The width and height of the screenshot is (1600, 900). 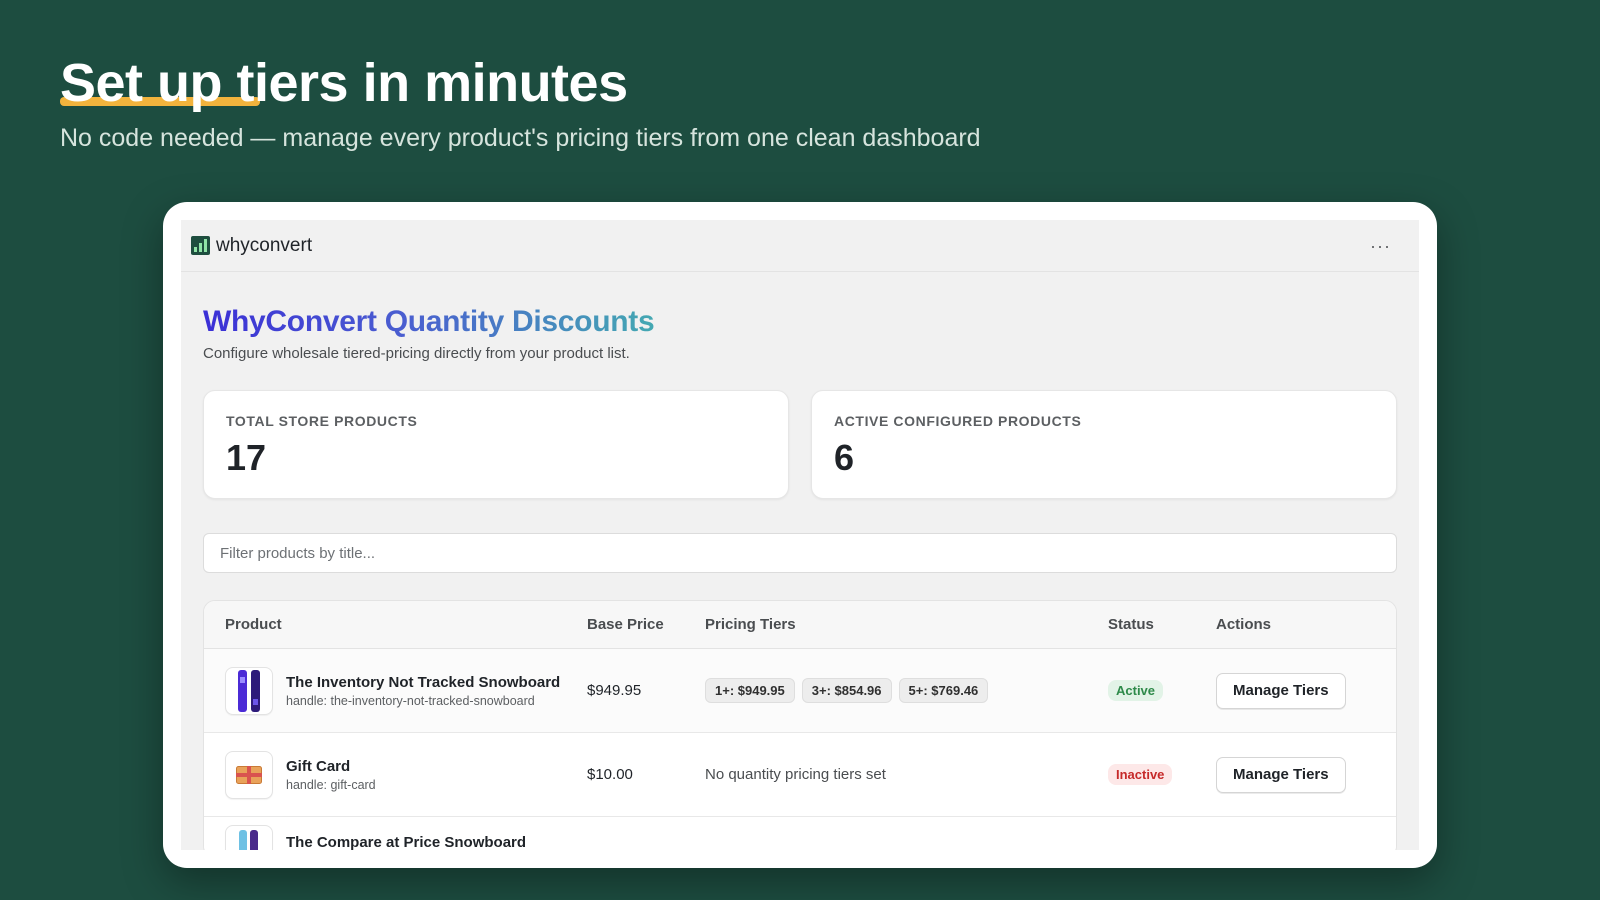 What do you see at coordinates (322, 421) in the screenshot?
I see `stat-label: TOTAL STORE PRODUCTS` at bounding box center [322, 421].